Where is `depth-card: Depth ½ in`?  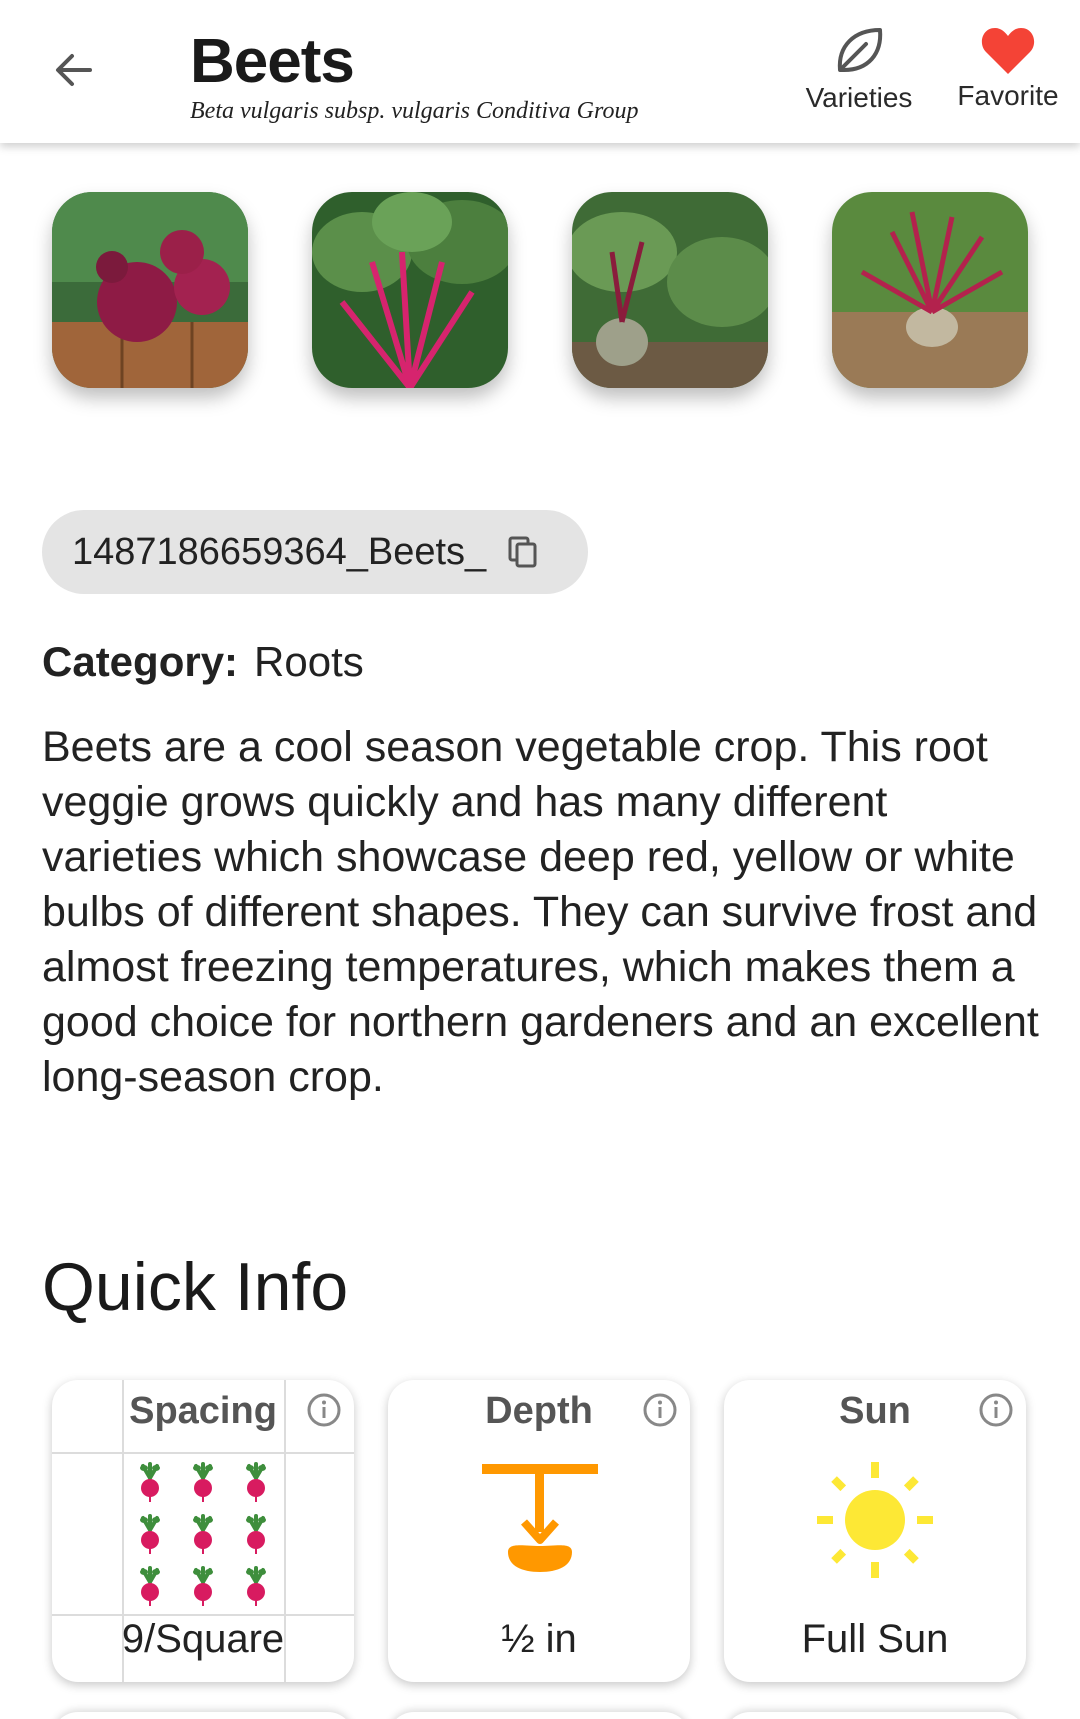
depth-card: Depth ½ in is located at coordinates (539, 1531).